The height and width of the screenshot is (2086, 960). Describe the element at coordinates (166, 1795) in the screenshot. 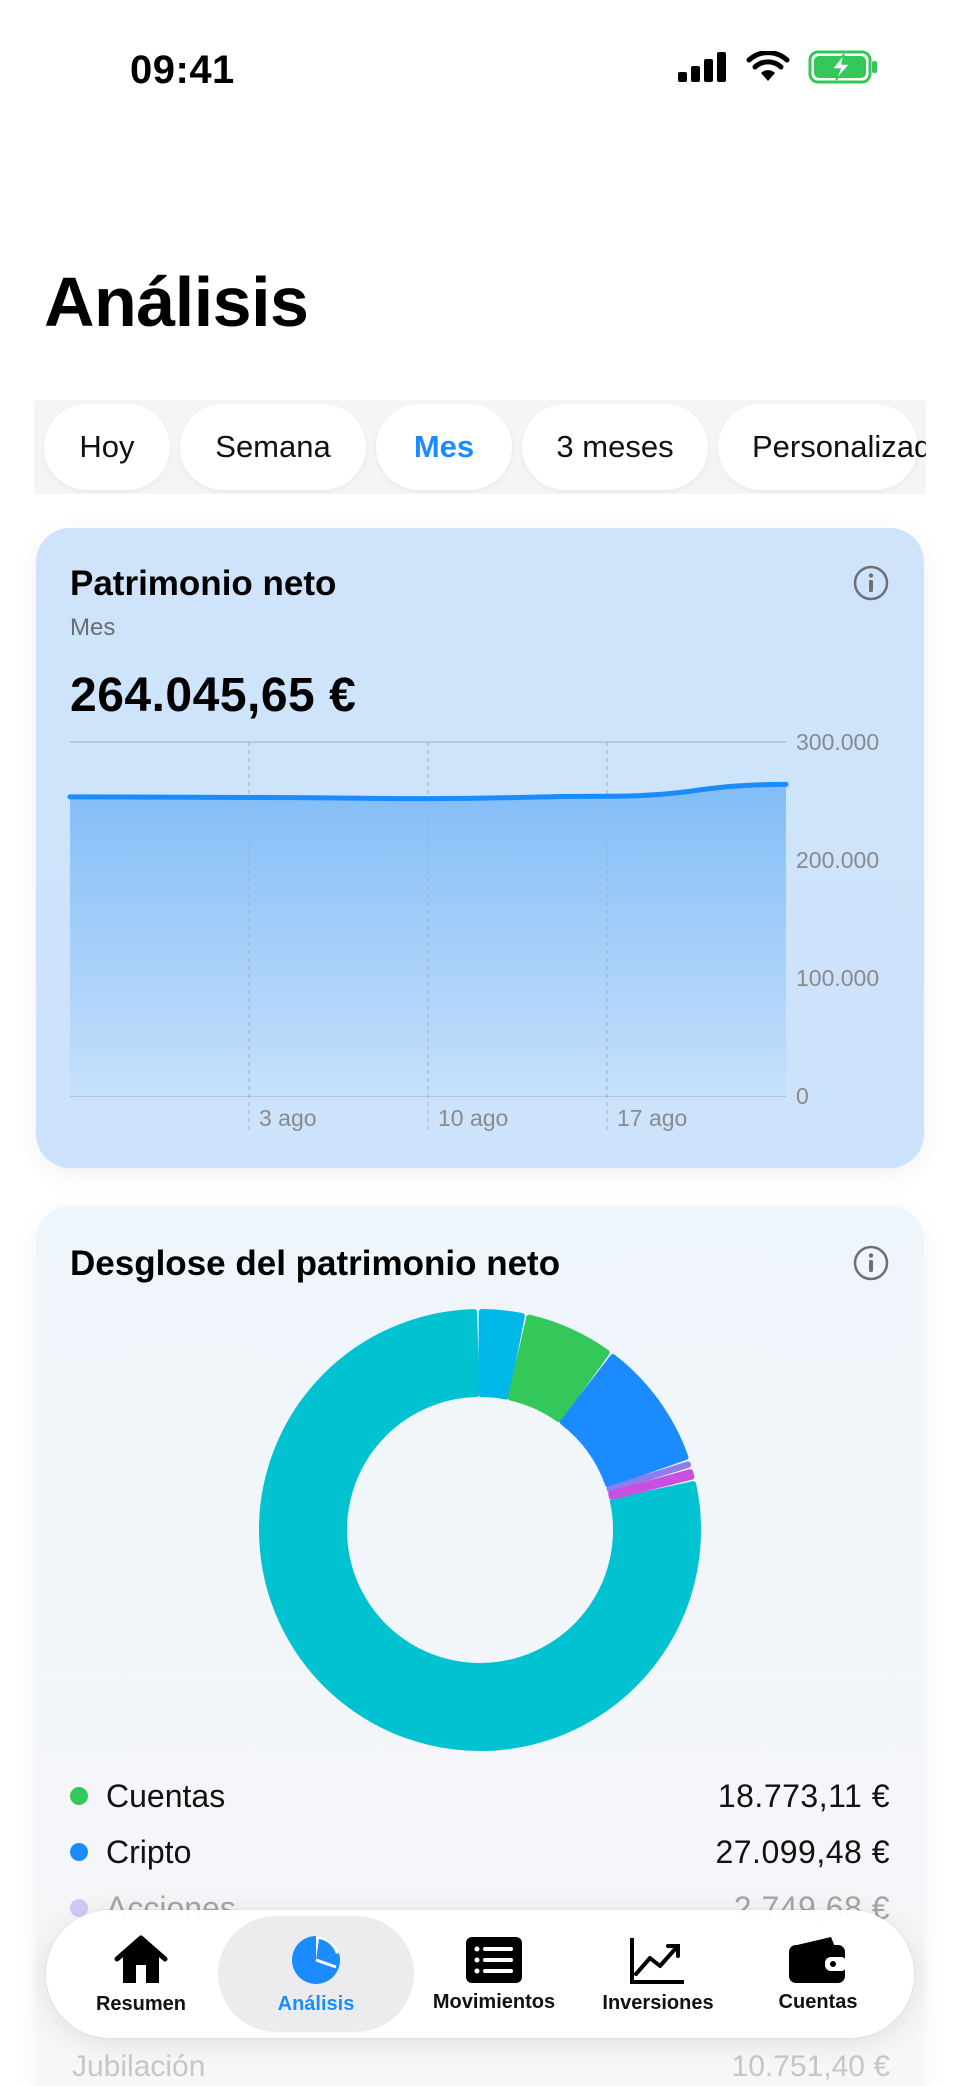

I see `legend-name: Cuentas` at that location.